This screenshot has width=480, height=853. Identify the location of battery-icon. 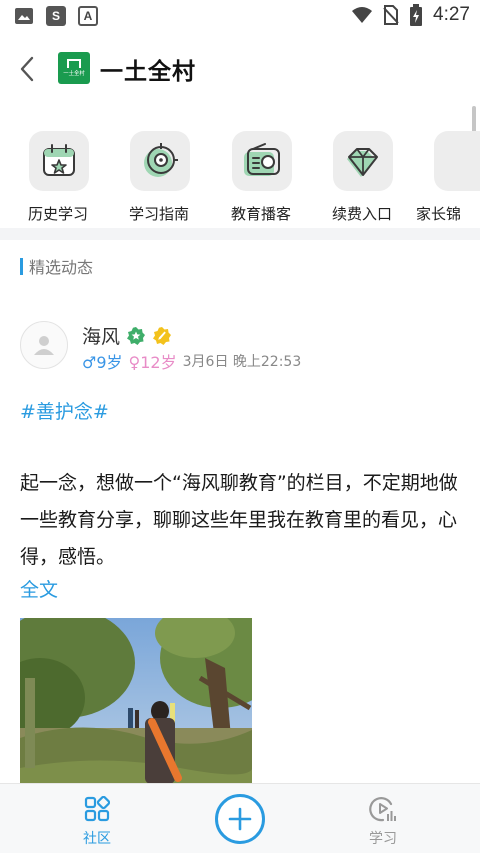
(416, 15).